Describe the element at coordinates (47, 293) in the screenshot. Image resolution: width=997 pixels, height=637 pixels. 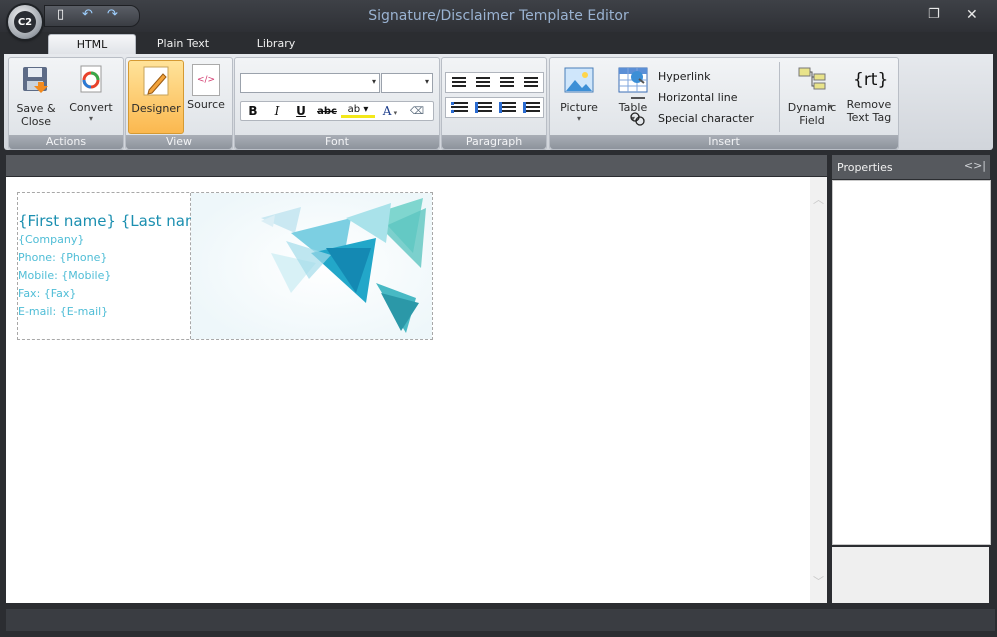
I see `signature-fax: Fax: {Fax}` at that location.